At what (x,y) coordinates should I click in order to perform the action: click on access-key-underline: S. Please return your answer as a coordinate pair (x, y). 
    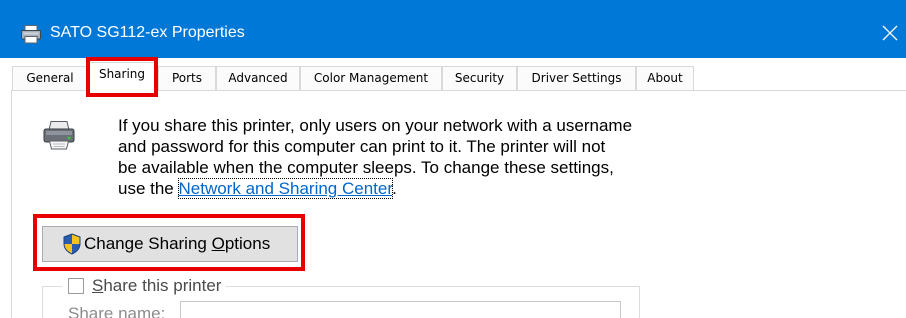
    Looking at the image, I should click on (98, 285).